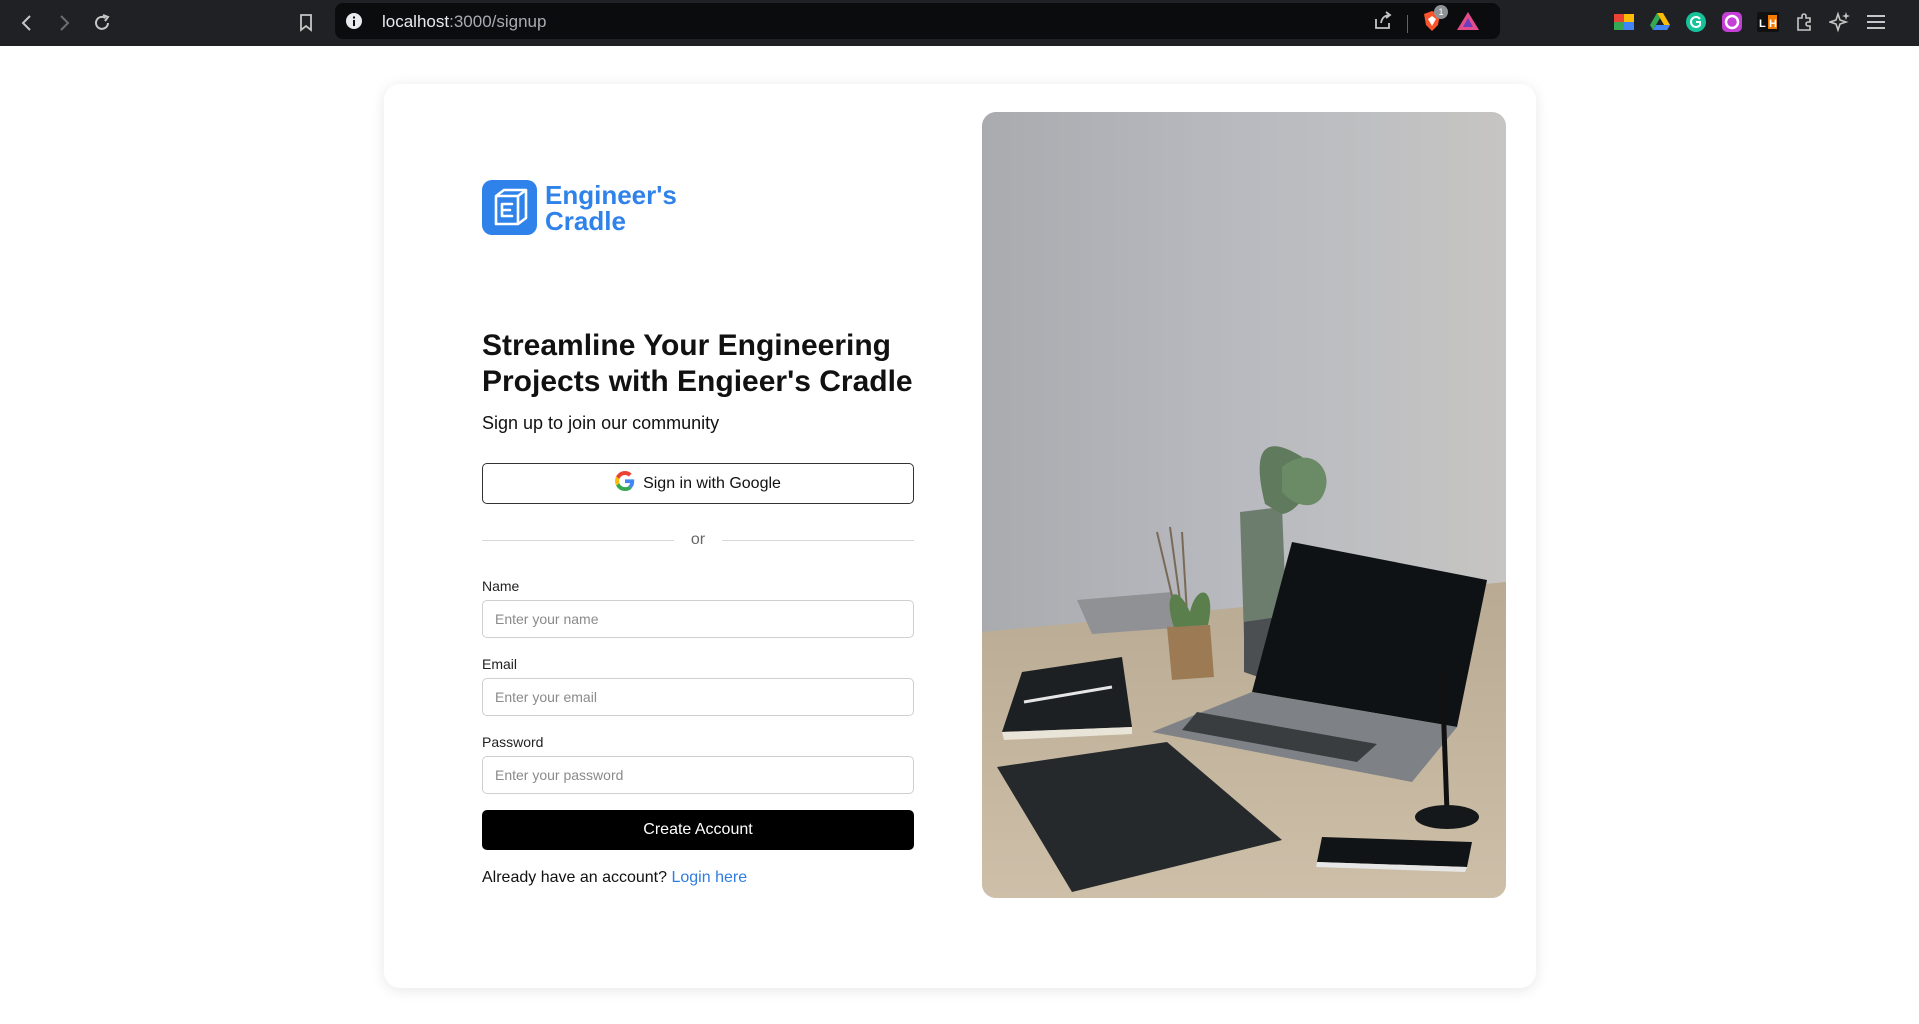 This screenshot has width=1919, height=1024. What do you see at coordinates (698, 540) in the screenshot?
I see `or-divider: or` at bounding box center [698, 540].